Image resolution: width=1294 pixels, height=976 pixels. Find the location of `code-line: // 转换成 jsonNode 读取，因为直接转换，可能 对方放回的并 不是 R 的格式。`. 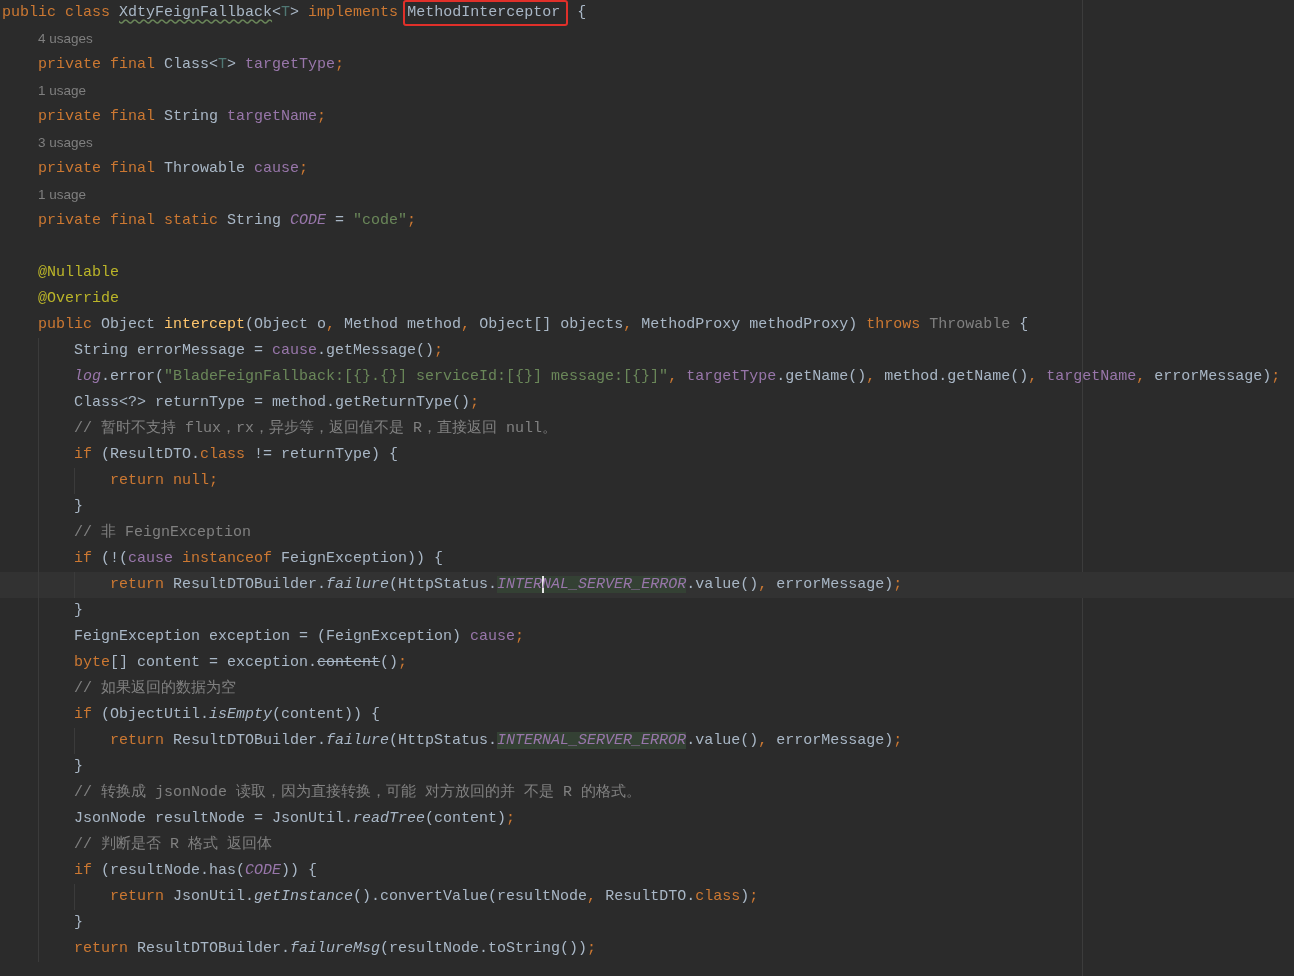

code-line: // 转换成 jsonNode 读取，因为直接转换，可能 对方放回的并 不是 R 的格式。 is located at coordinates (358, 792).